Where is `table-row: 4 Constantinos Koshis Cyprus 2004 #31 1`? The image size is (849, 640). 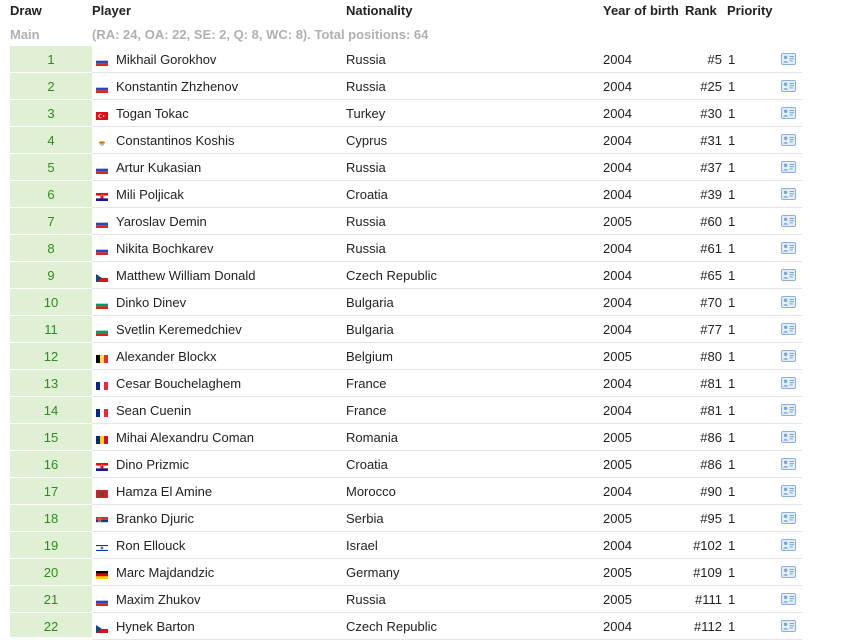 table-row: 4 Constantinos Koshis Cyprus 2004 #31 1 is located at coordinates (424, 140).